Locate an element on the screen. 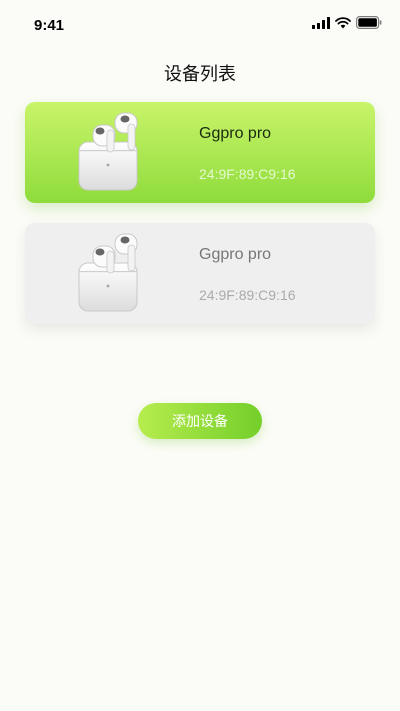  add-device-button: 添加设备 is located at coordinates (200, 421).